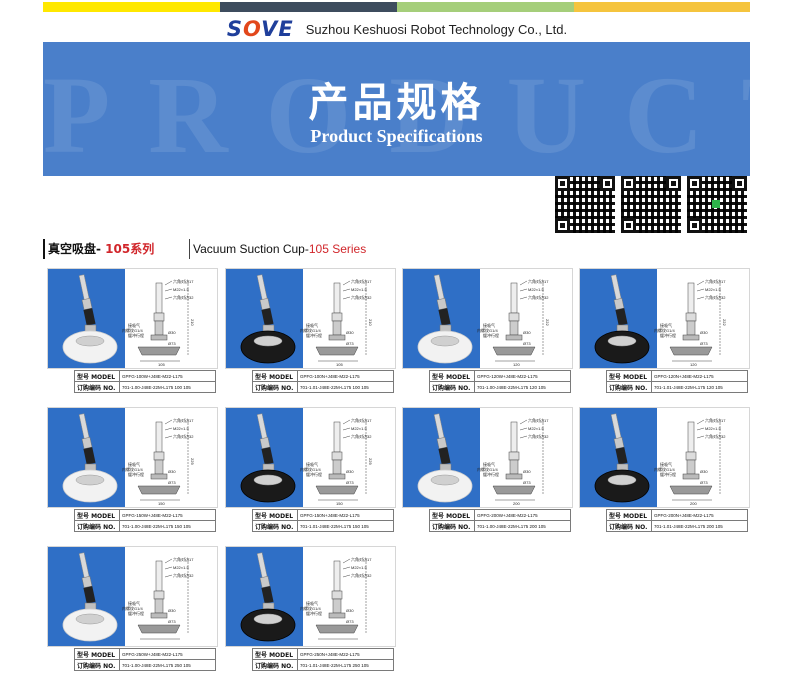 The height and width of the screenshot is (691, 794). I want to click on suction-cup-figure: 六角对边17M22×1.5六角对边32接吸气内螺纹G1/4缓冲行程Ø30Ø73, so click(128, 597).